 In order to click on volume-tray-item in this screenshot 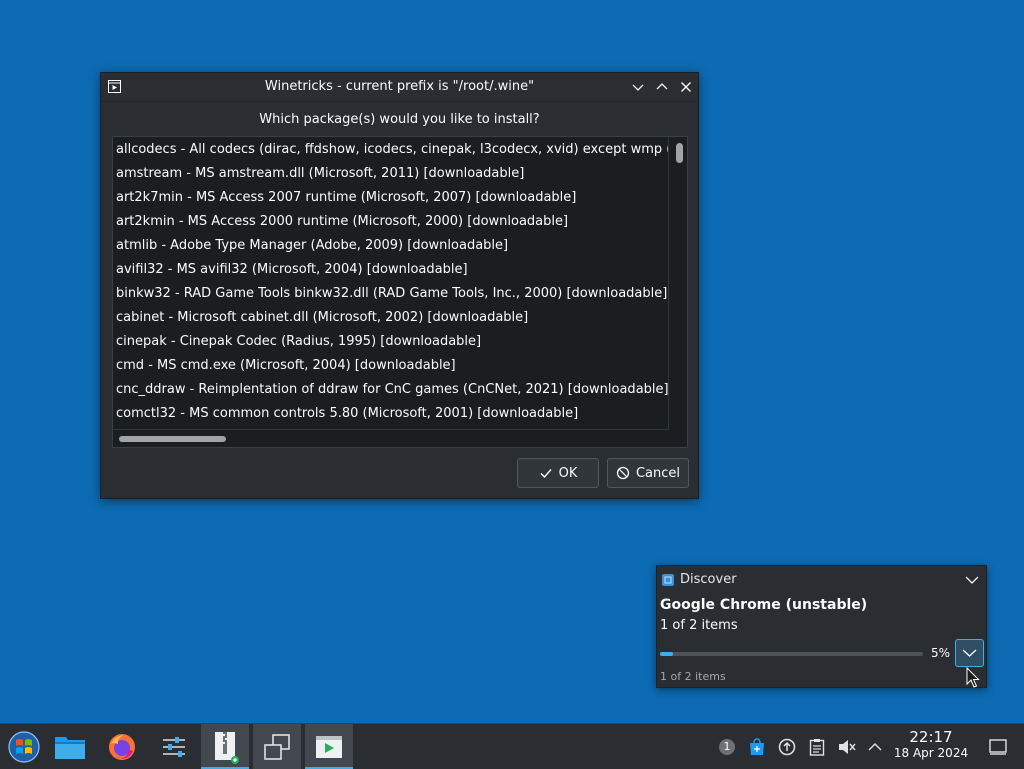, I will do `click(847, 746)`.